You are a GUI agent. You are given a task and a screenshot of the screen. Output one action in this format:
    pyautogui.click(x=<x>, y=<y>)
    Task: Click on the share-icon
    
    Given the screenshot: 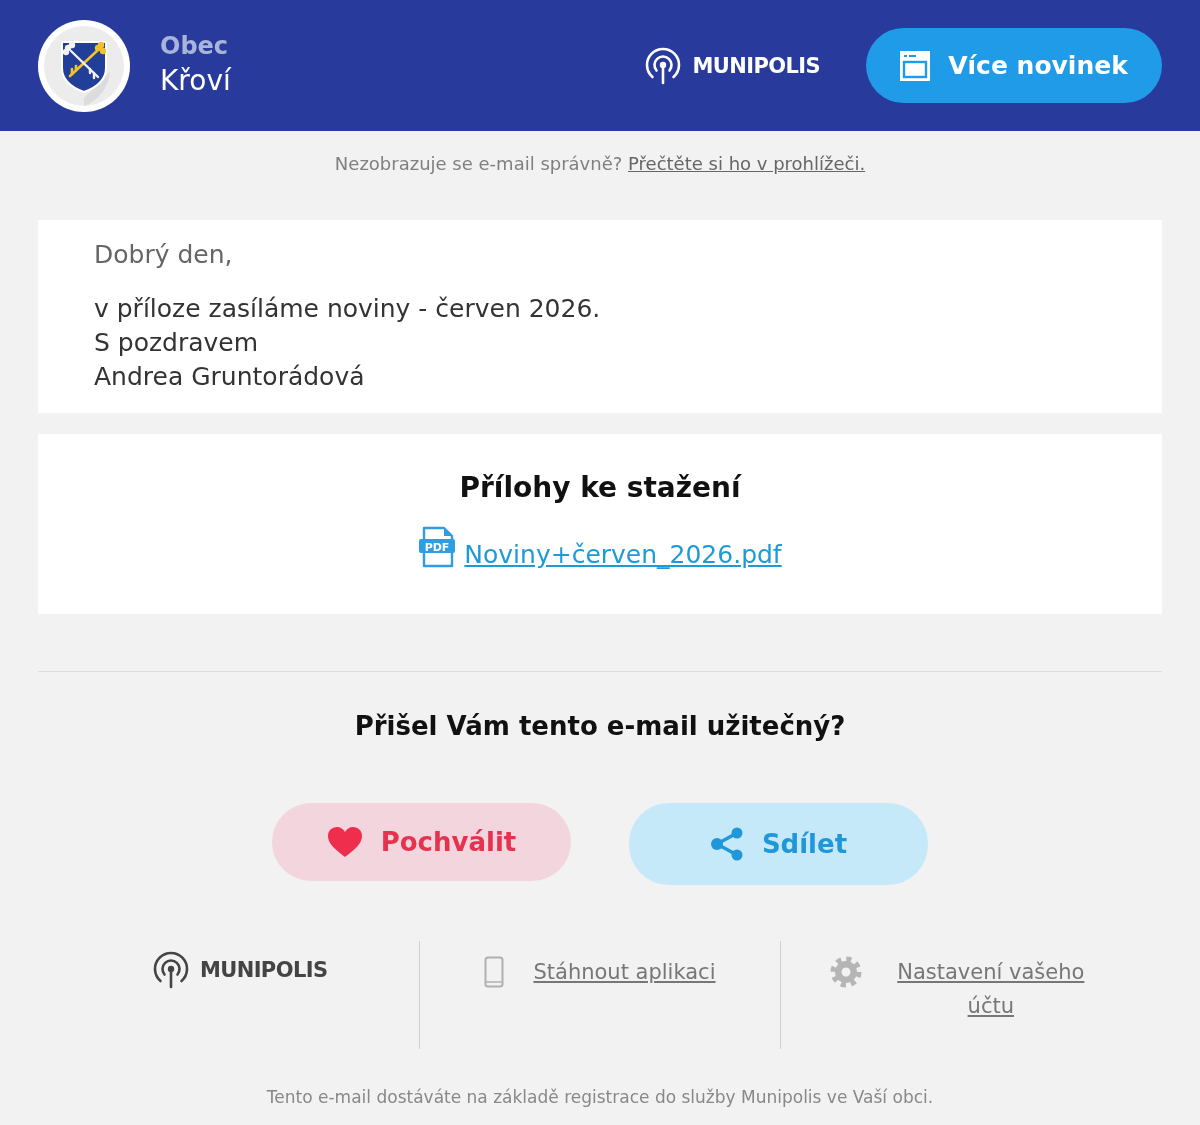 What is the action you would take?
    pyautogui.click(x=726, y=844)
    